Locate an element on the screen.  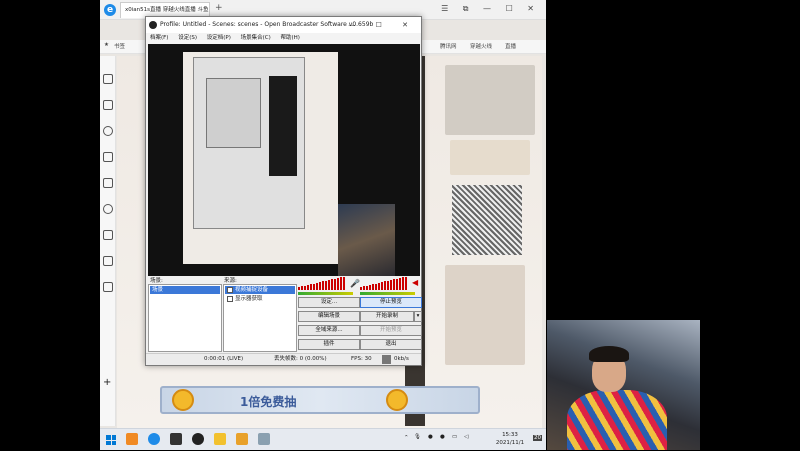
bookmark-label: 书签 is located at coordinates (119, 46).